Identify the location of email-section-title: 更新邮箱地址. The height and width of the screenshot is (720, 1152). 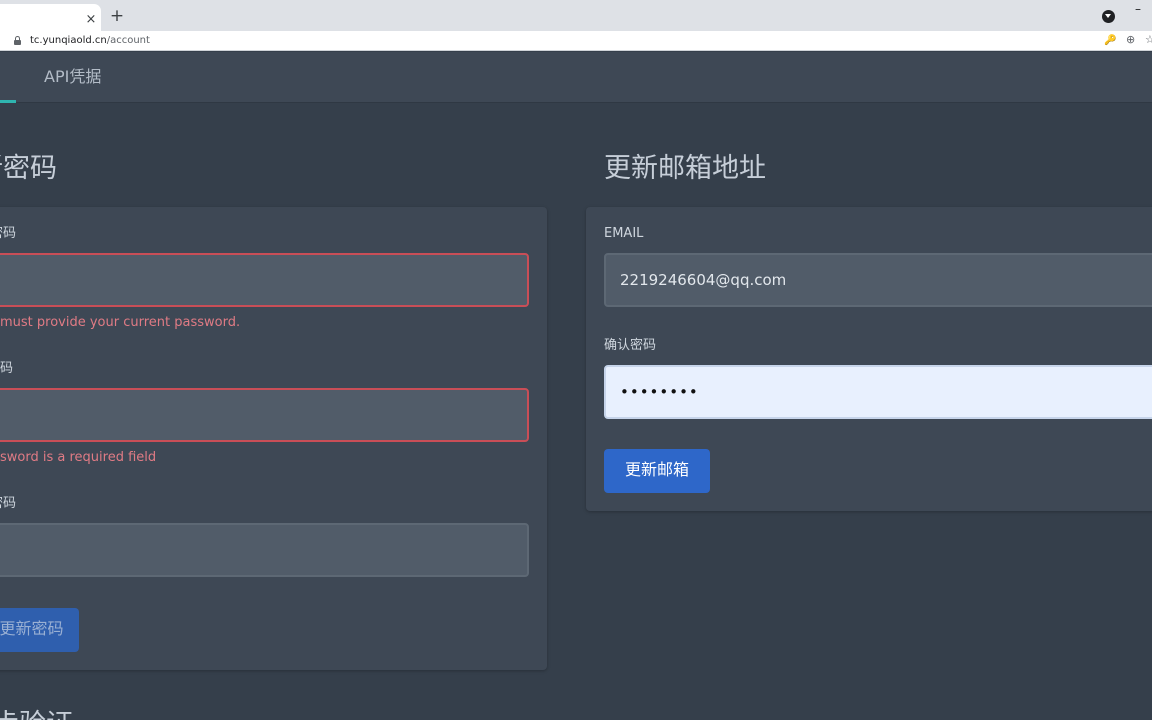
(685, 168).